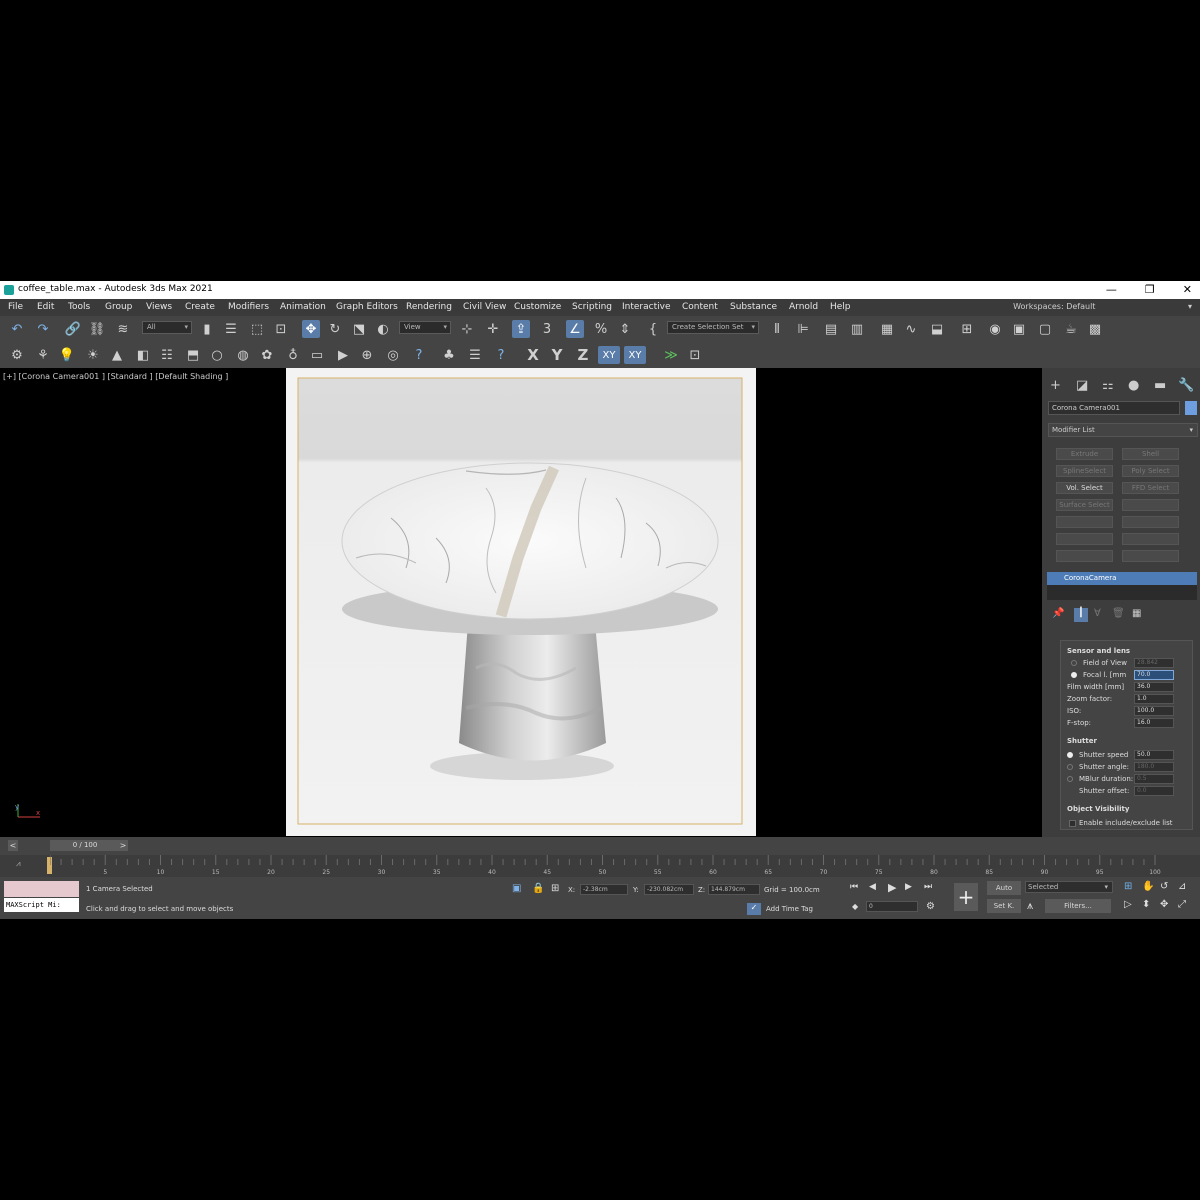 The width and height of the screenshot is (1200, 1200). Describe the element at coordinates (1154, 675) in the screenshot. I see `focal-length-spinner: 70.0` at that location.